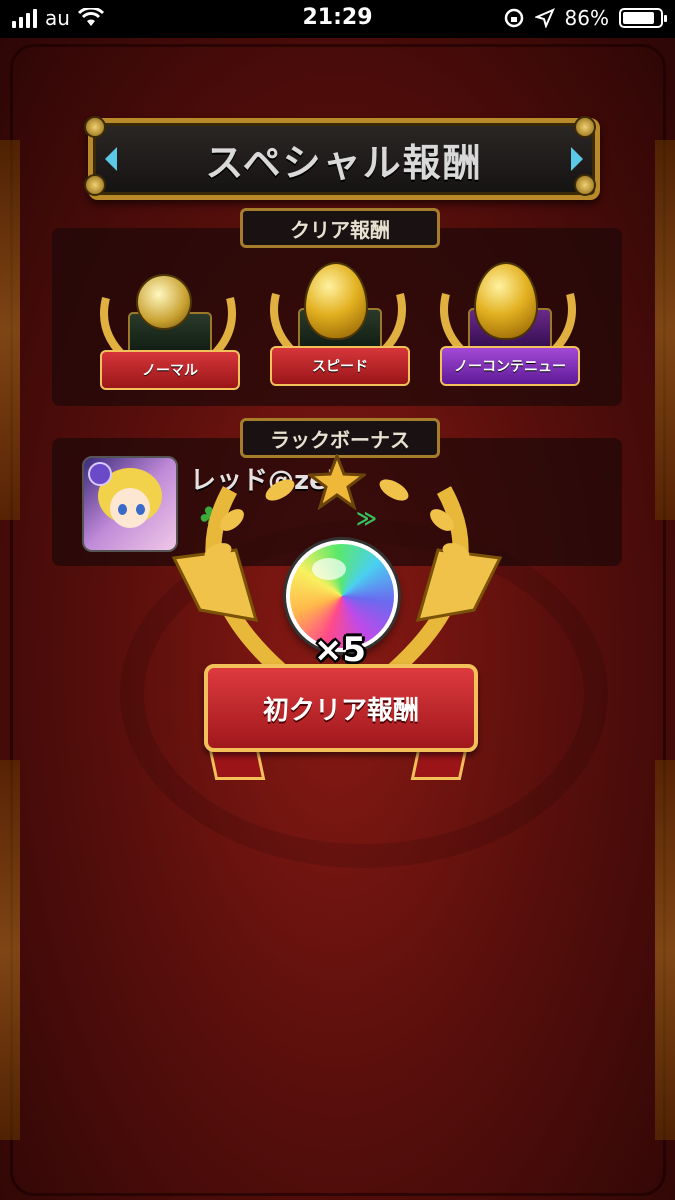  I want to click on plate-right-arrow-icon, so click(577, 159).